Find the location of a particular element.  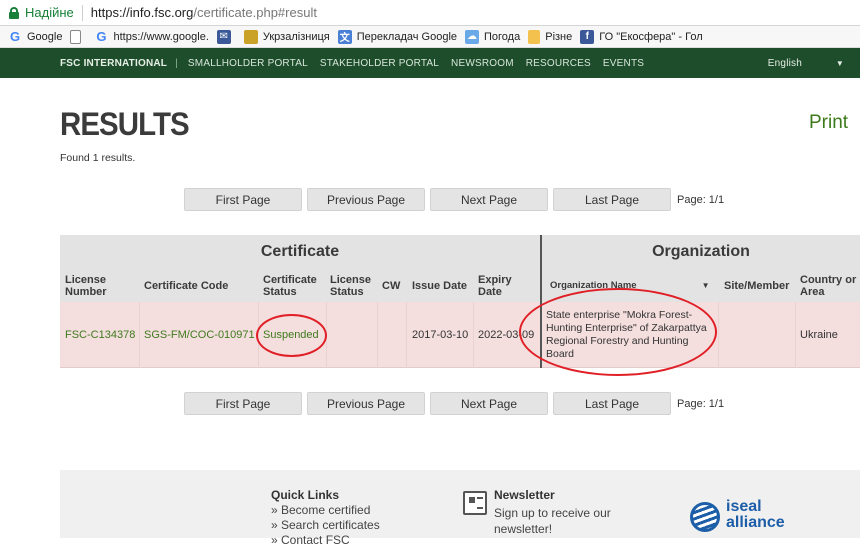

nav-resources: RESOURCES is located at coordinates (558, 63).